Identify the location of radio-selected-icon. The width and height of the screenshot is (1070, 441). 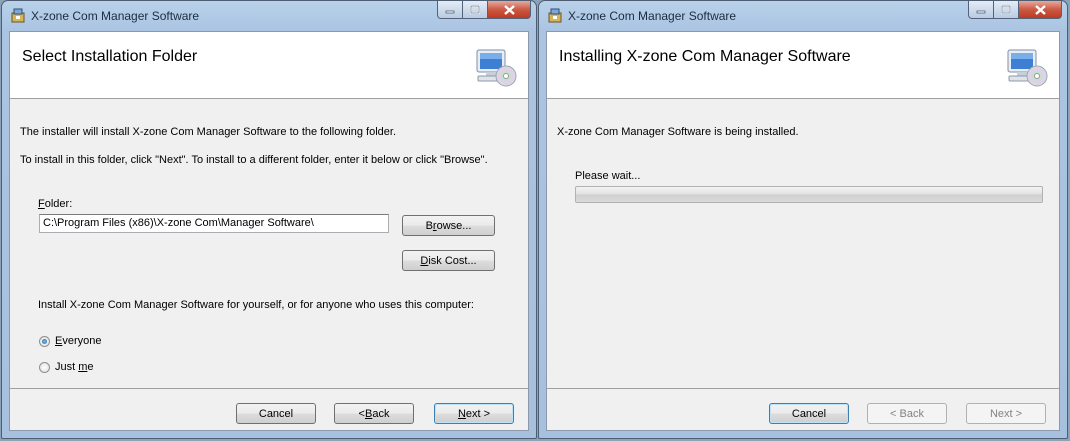
(44, 341).